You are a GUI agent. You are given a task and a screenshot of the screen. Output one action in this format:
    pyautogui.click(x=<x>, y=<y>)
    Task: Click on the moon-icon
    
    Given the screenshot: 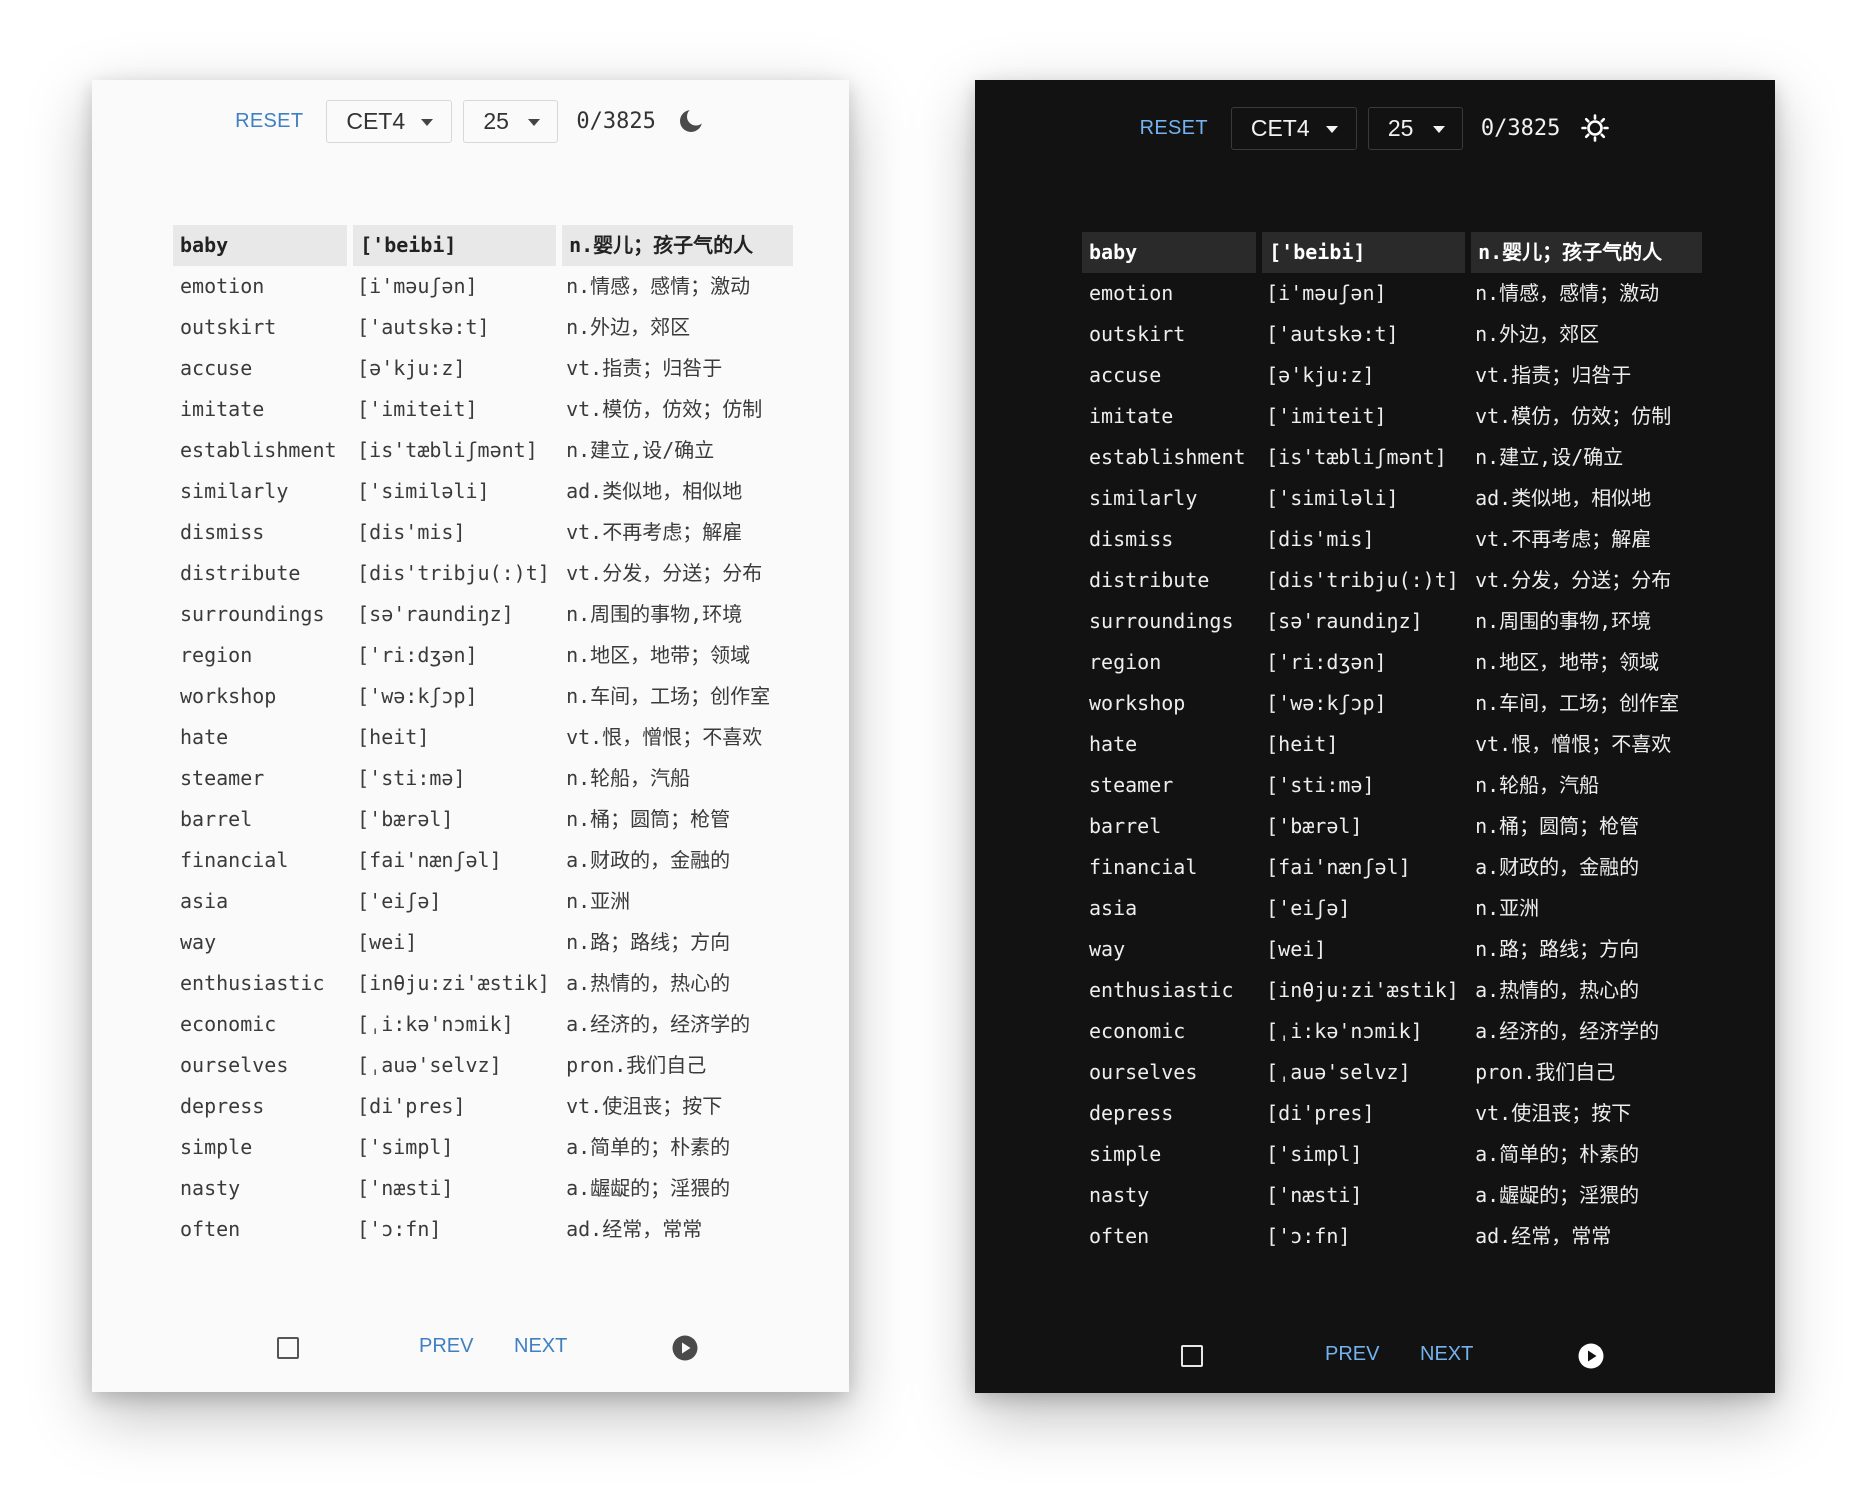 What is the action you would take?
    pyautogui.click(x=691, y=121)
    